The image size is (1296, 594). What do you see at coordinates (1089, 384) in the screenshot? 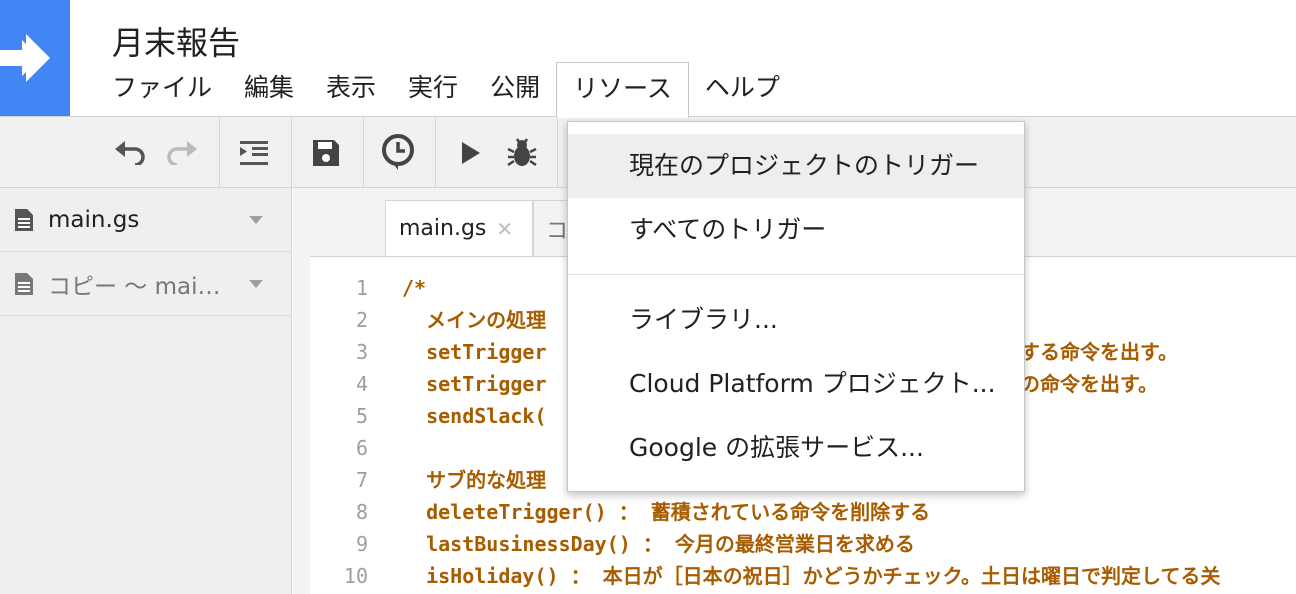
I see `code-line-overflow: の命令を出す。` at bounding box center [1089, 384].